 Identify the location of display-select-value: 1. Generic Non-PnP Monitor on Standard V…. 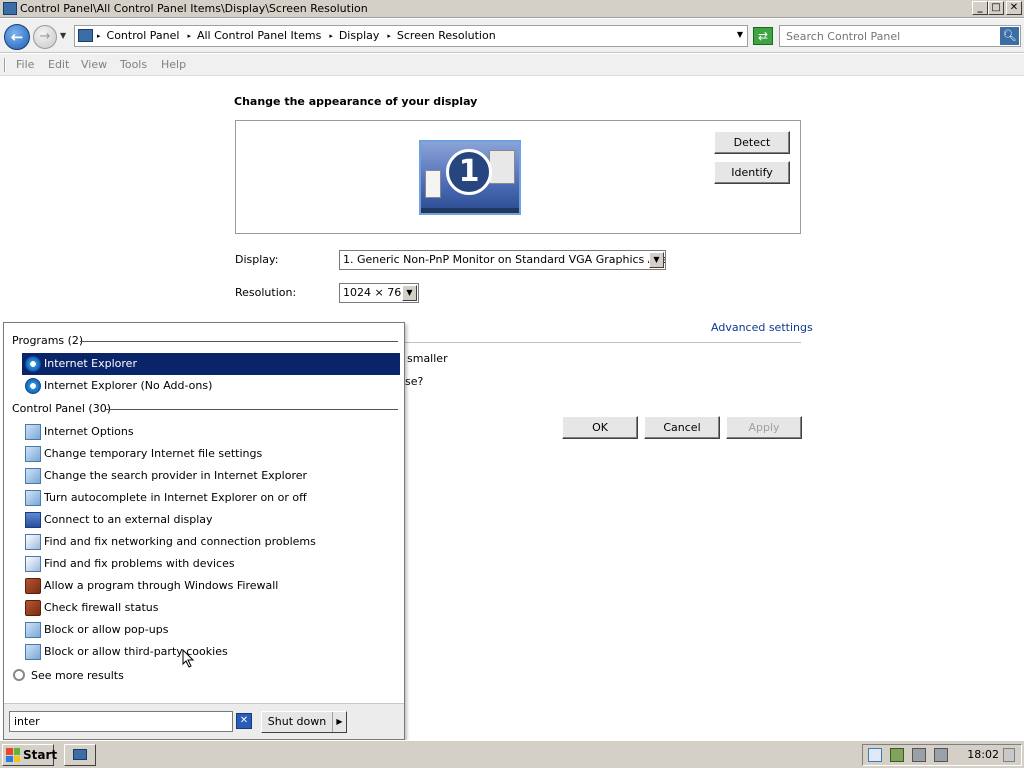
(504, 259).